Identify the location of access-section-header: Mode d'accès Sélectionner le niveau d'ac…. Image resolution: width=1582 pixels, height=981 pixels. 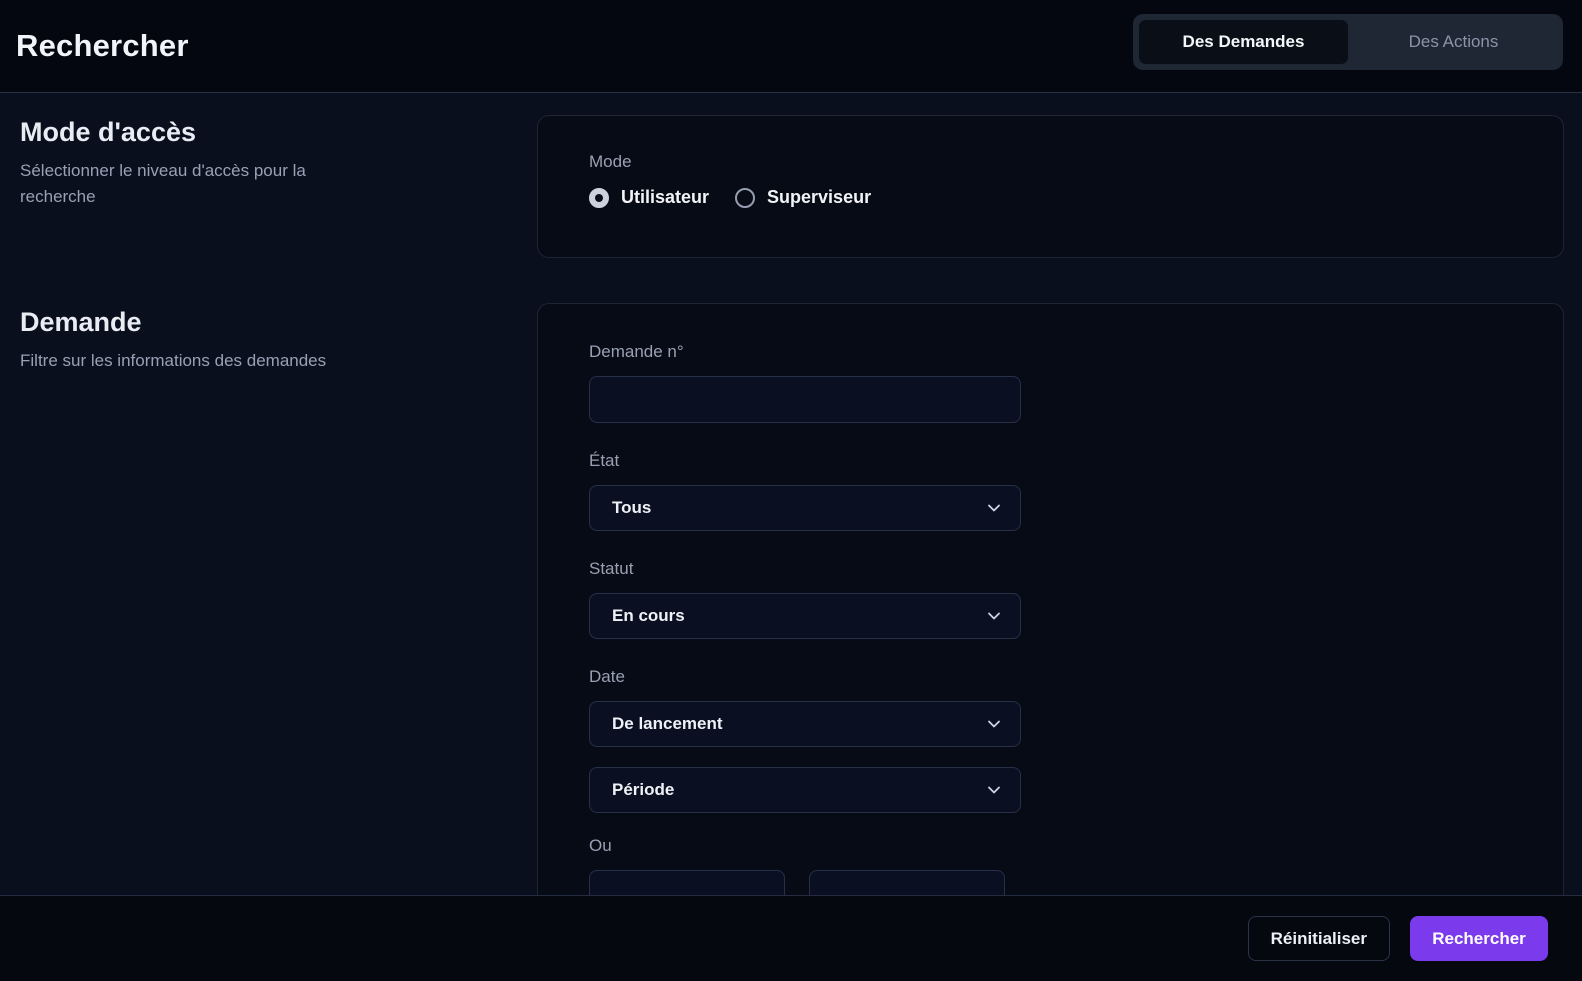
(260, 163).